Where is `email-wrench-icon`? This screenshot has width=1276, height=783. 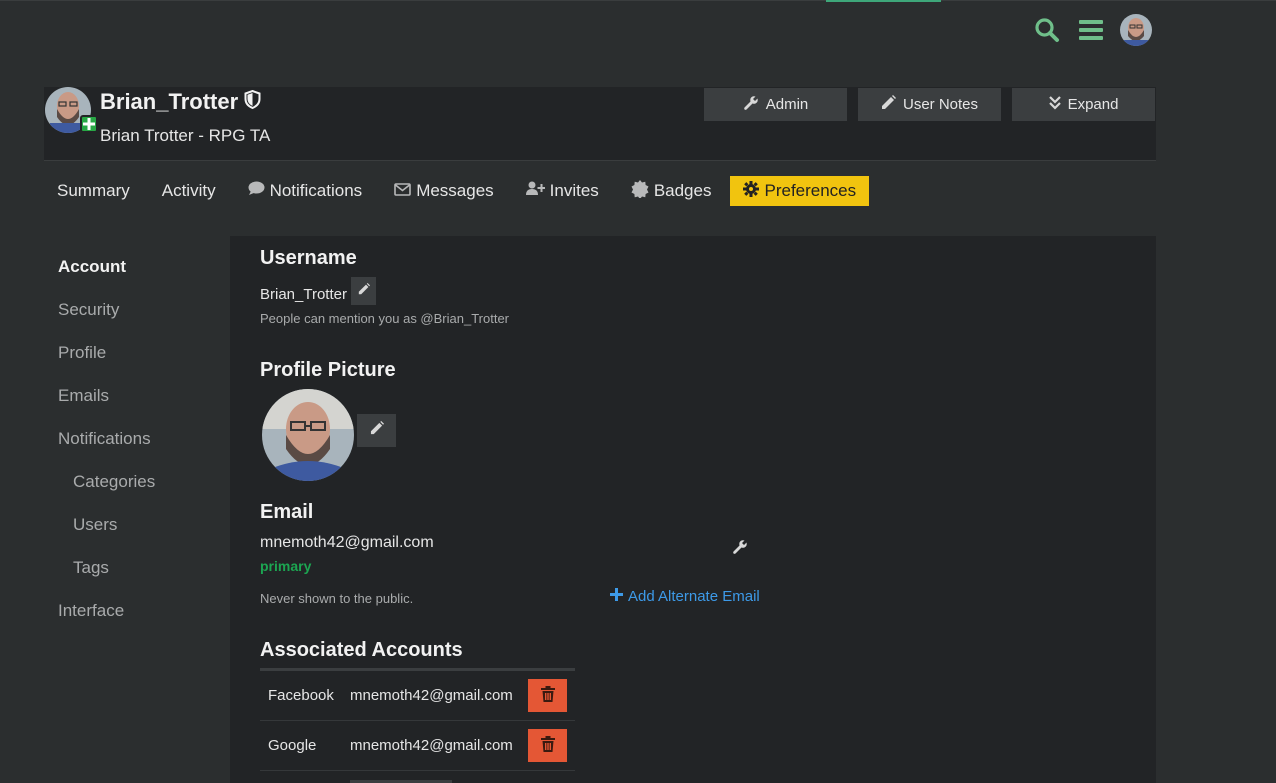 email-wrench-icon is located at coordinates (740, 549).